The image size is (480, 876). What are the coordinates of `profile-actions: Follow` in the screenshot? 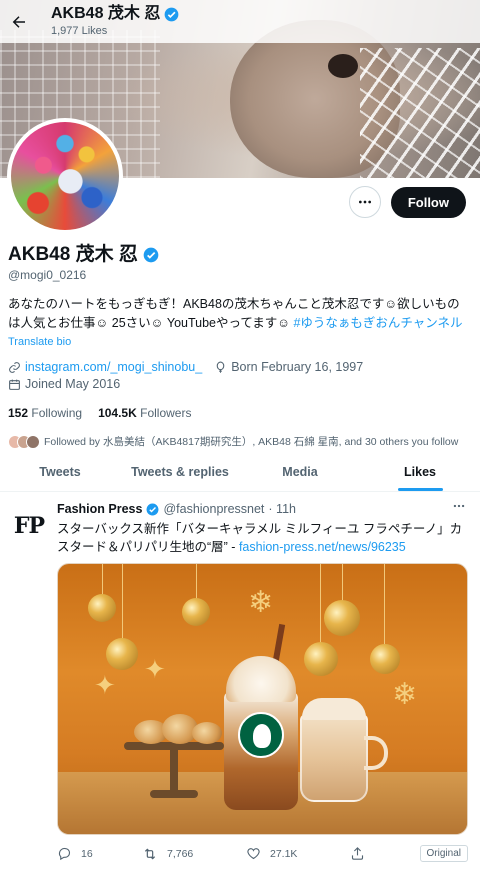 It's located at (407, 202).